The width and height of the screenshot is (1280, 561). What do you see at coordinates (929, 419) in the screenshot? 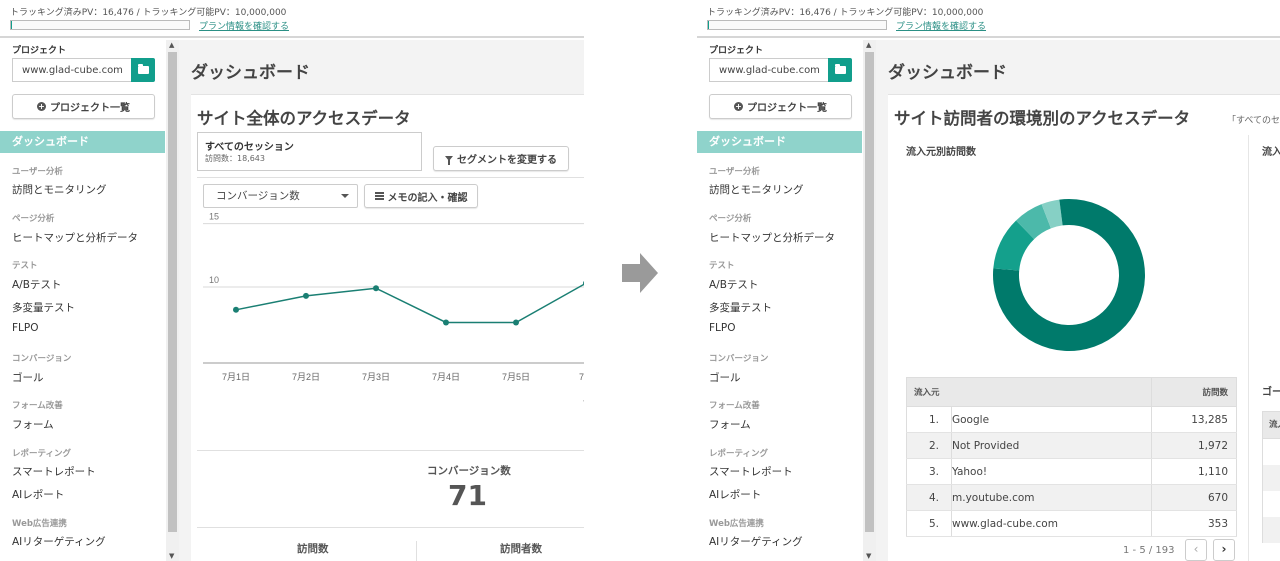
I see `row-rank: 1.` at bounding box center [929, 419].